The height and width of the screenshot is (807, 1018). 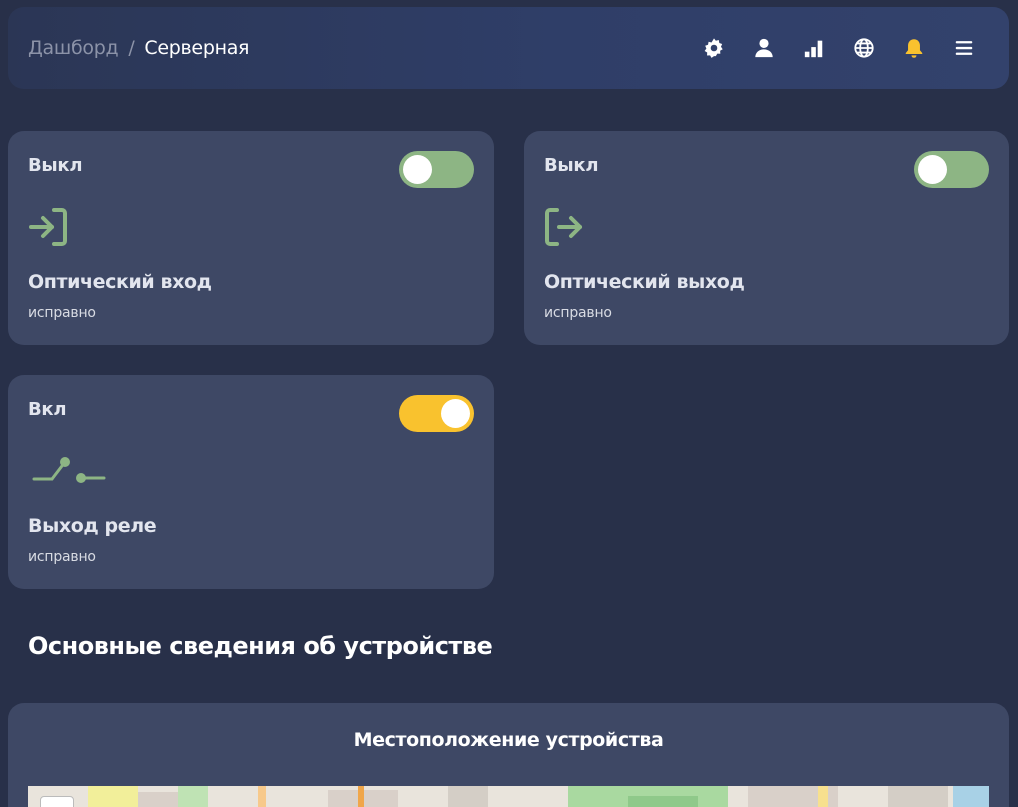 What do you see at coordinates (951, 169) in the screenshot?
I see `optical-output-toggle` at bounding box center [951, 169].